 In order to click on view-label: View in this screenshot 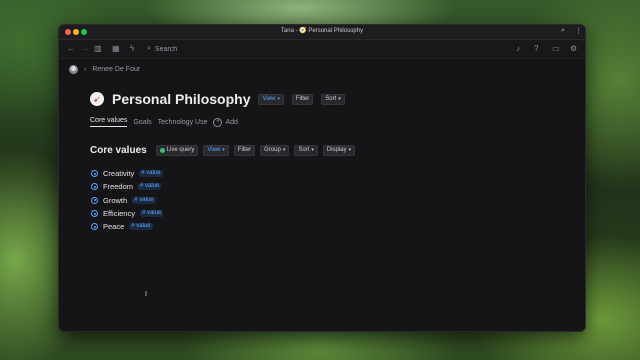, I will do `click(269, 98)`.